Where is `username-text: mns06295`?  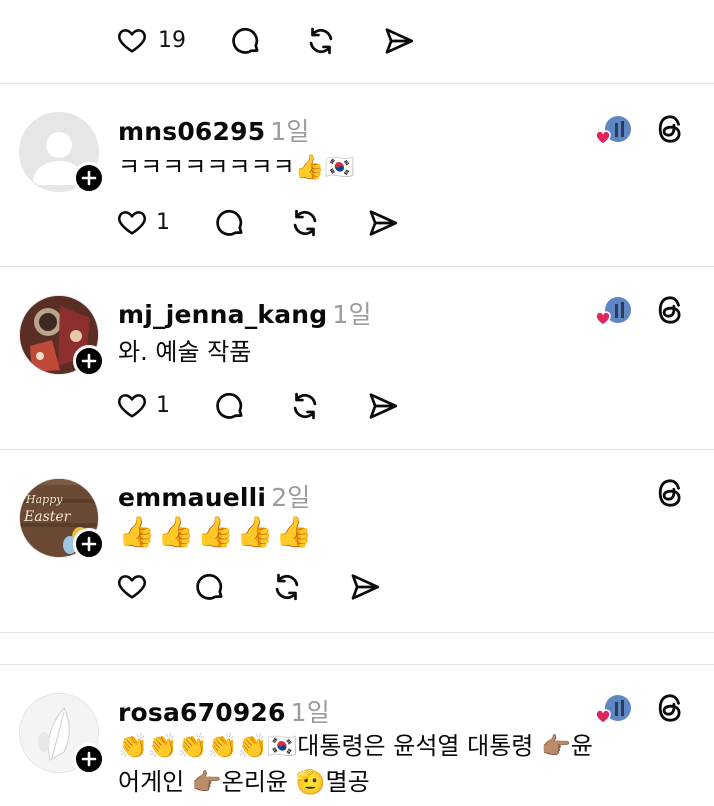 username-text: mns06295 is located at coordinates (191, 131).